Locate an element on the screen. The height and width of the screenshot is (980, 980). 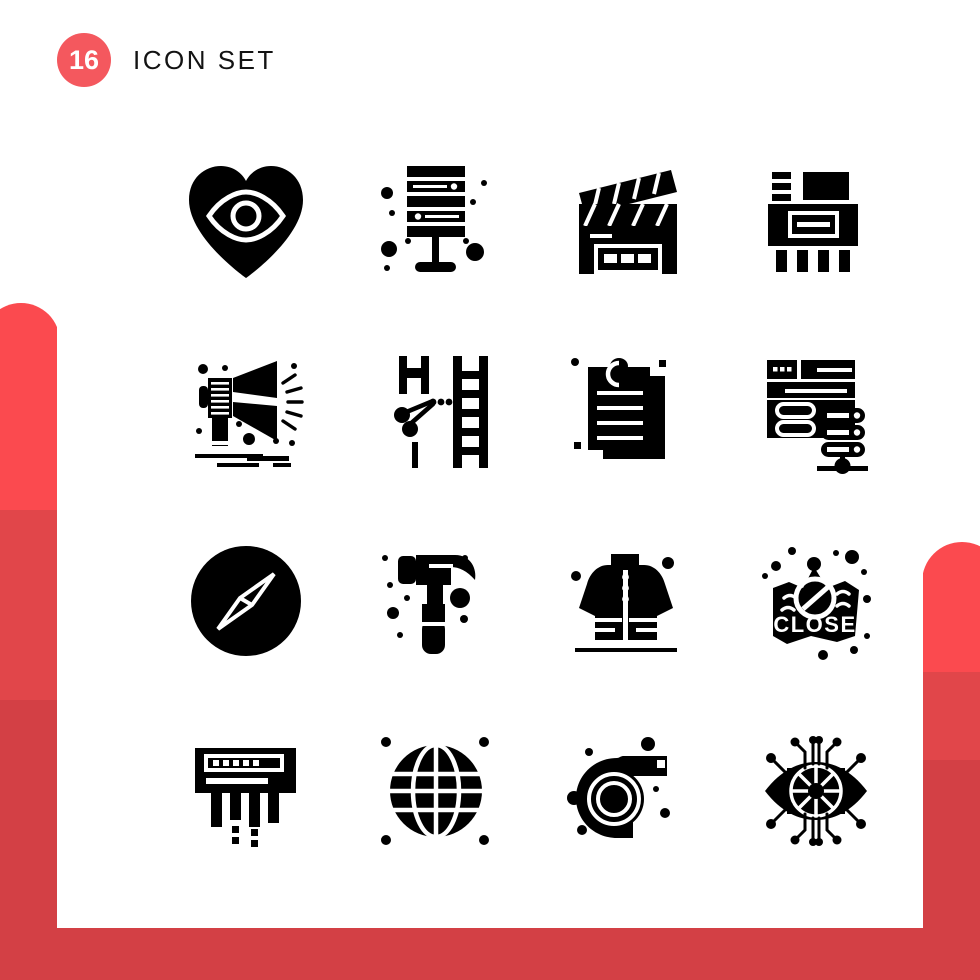
icon-cell-clipboard is located at coordinates (626, 411).